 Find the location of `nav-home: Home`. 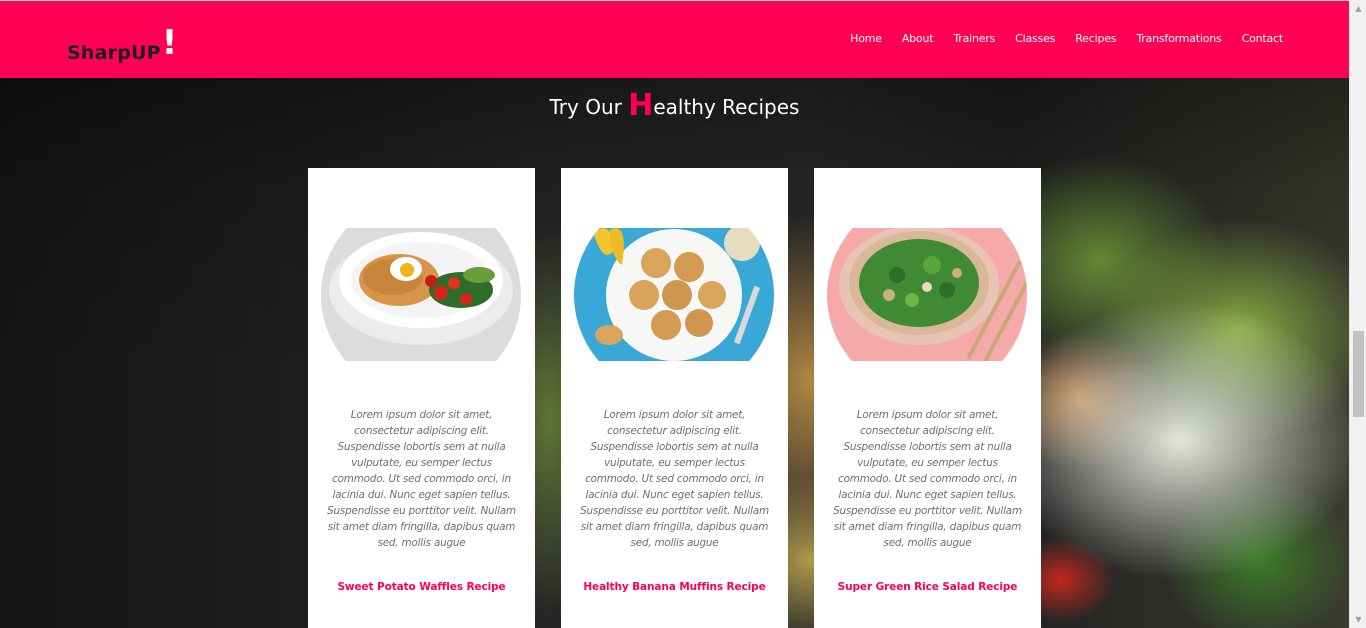

nav-home: Home is located at coordinates (866, 38).